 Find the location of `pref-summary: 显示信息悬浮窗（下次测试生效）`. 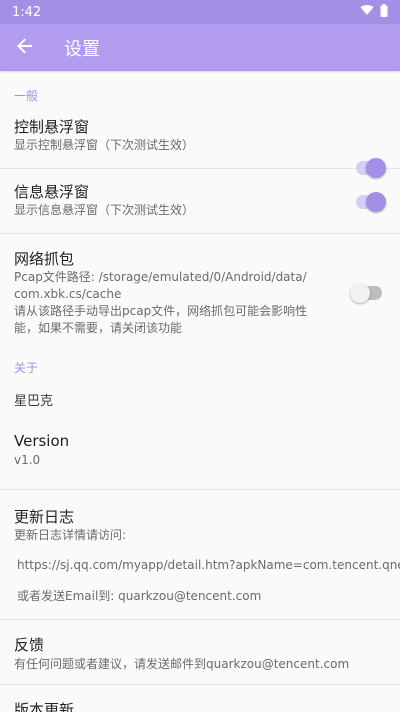

pref-summary: 显示信息悬浮窗（下次测试生效） is located at coordinates (104, 210).